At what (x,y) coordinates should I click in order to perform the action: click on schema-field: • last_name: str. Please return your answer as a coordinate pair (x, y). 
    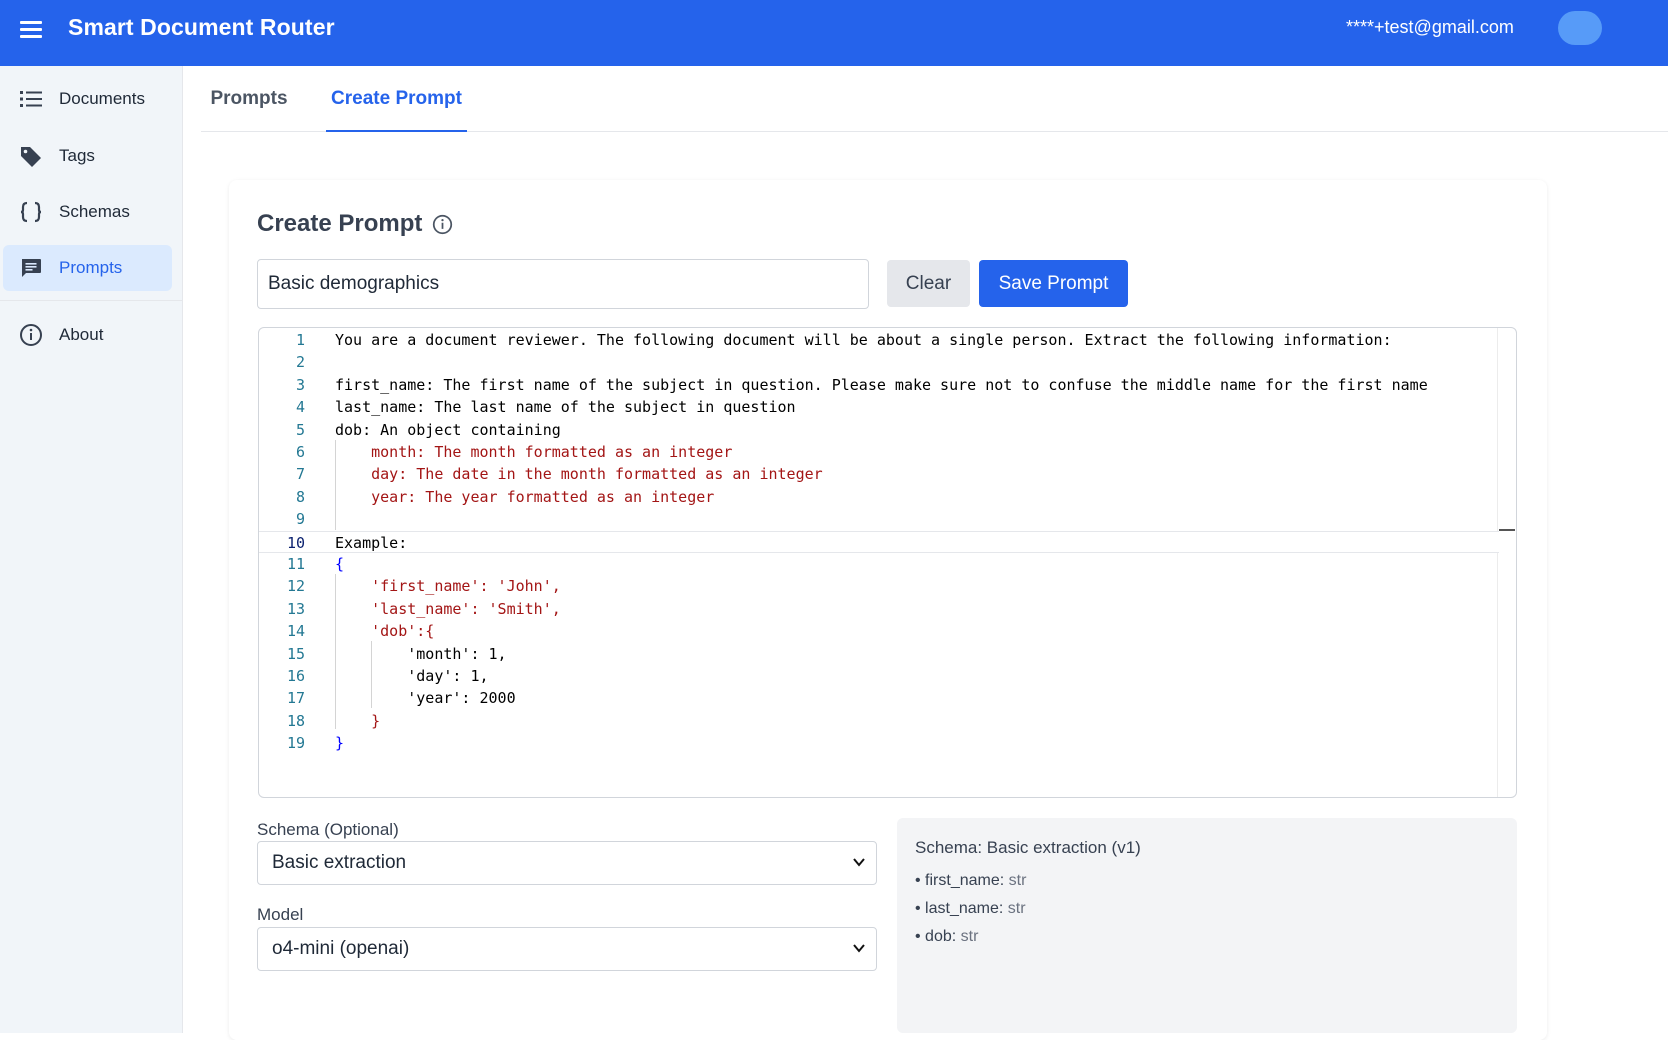
    Looking at the image, I should click on (970, 908).